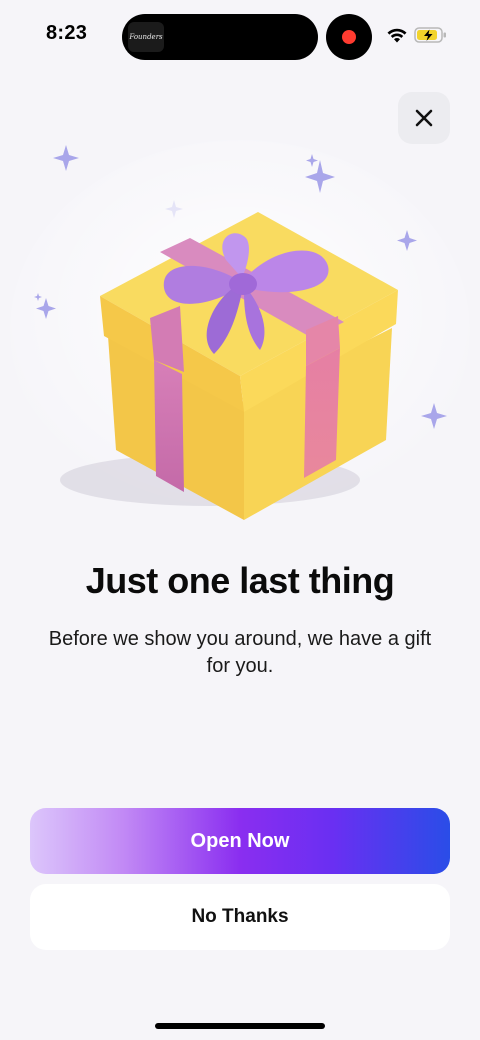 The image size is (480, 1040). Describe the element at coordinates (220, 37) in the screenshot. I see `dynamic-island: Founders` at that location.